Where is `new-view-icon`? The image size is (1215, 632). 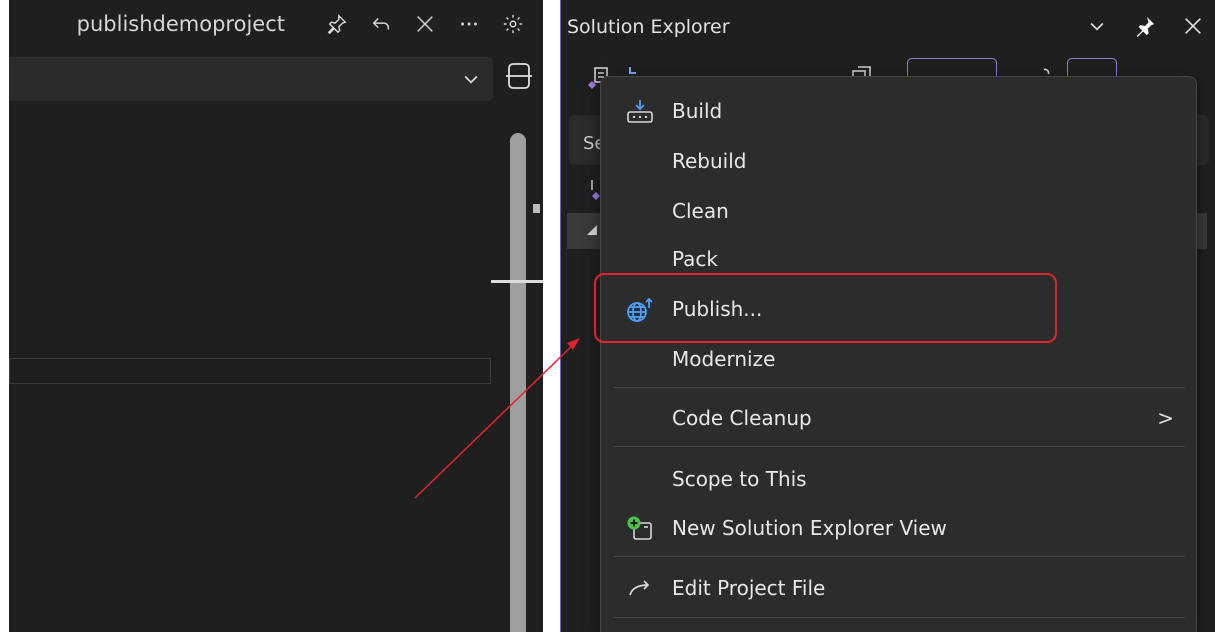
new-view-icon is located at coordinates (640, 529).